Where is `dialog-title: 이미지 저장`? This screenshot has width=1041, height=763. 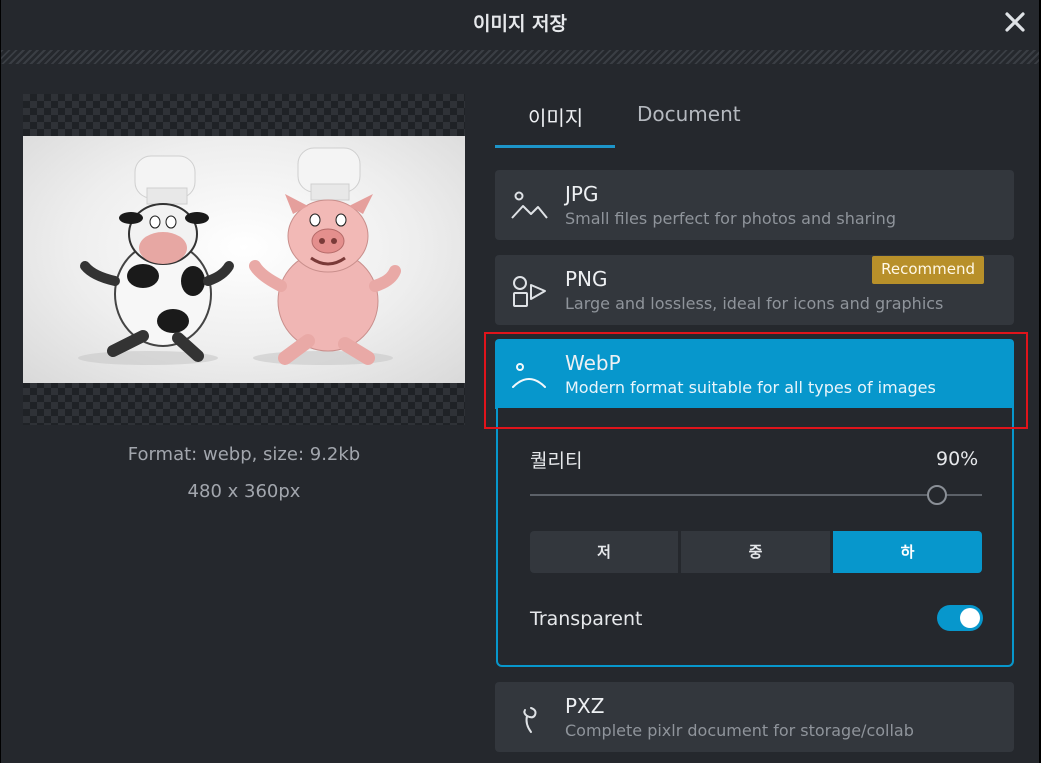 dialog-title: 이미지 저장 is located at coordinates (519, 24).